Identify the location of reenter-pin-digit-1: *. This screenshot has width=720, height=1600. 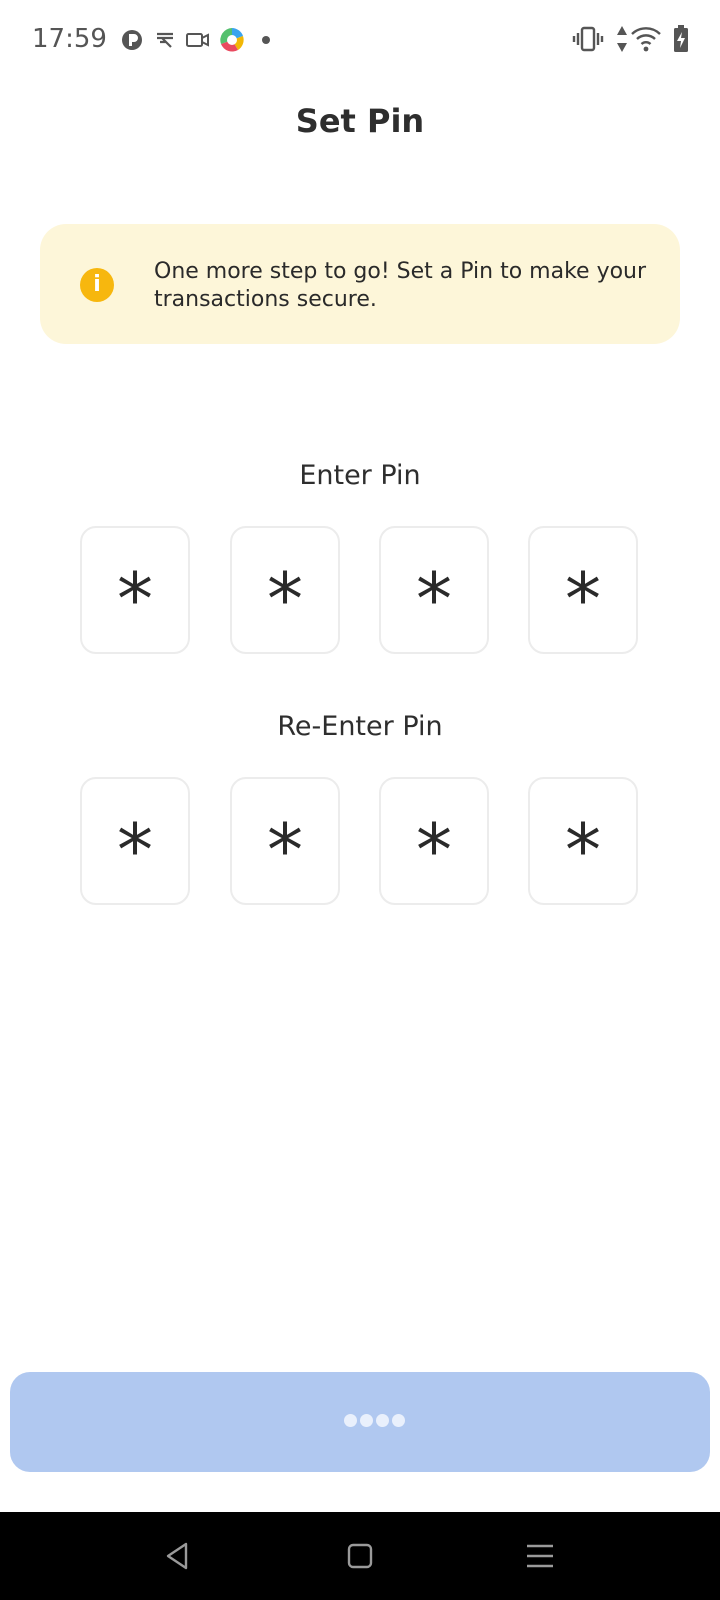
(135, 841).